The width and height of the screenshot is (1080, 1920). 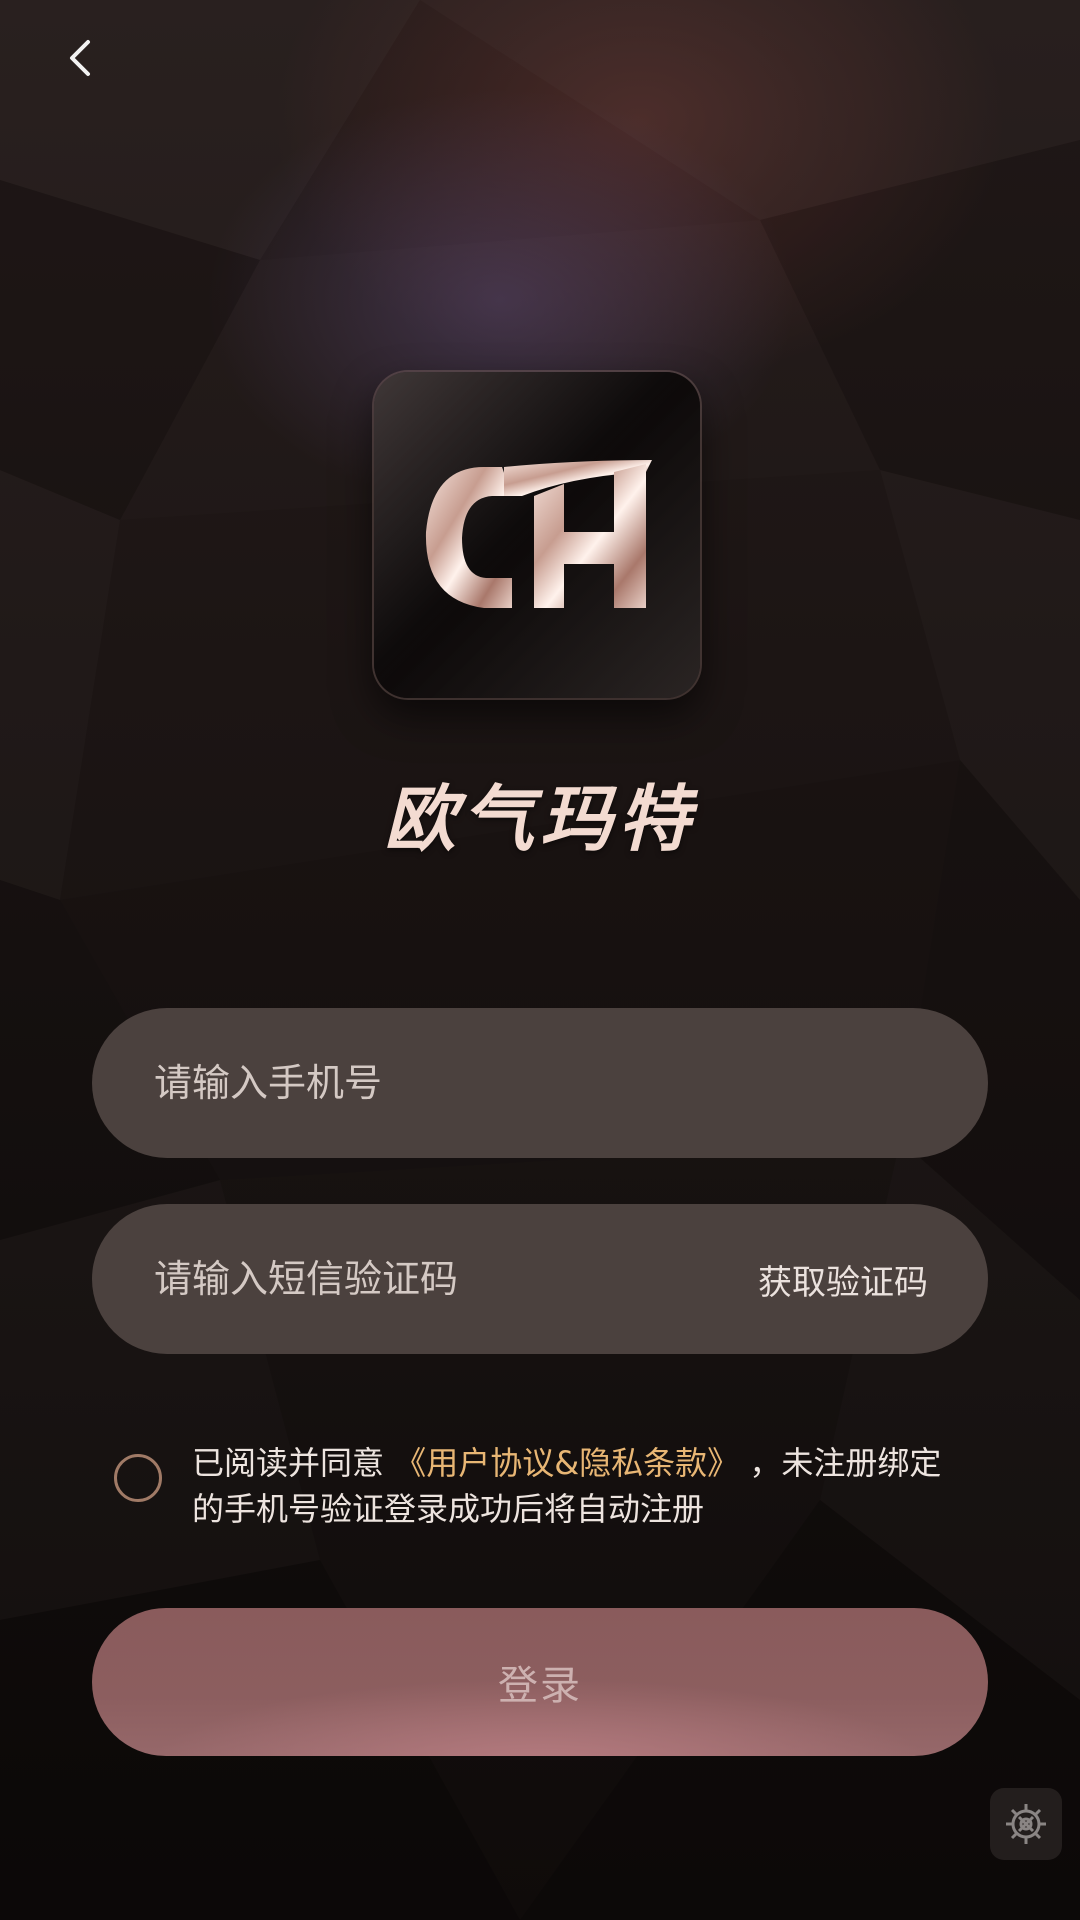 I want to click on sms-code-field: 获取验证码, so click(x=540, y=1279).